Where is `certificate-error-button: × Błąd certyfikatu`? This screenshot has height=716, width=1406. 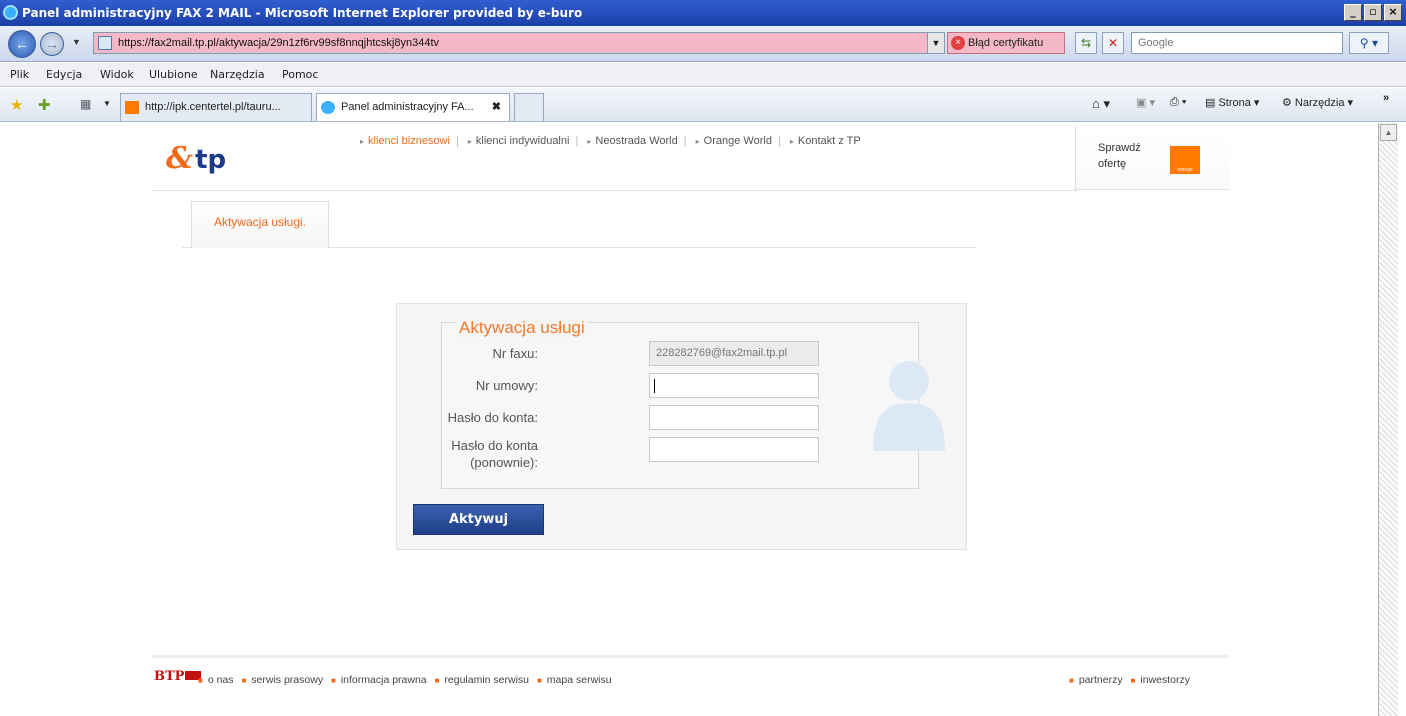 certificate-error-button: × Błąd certyfikatu is located at coordinates (1006, 43).